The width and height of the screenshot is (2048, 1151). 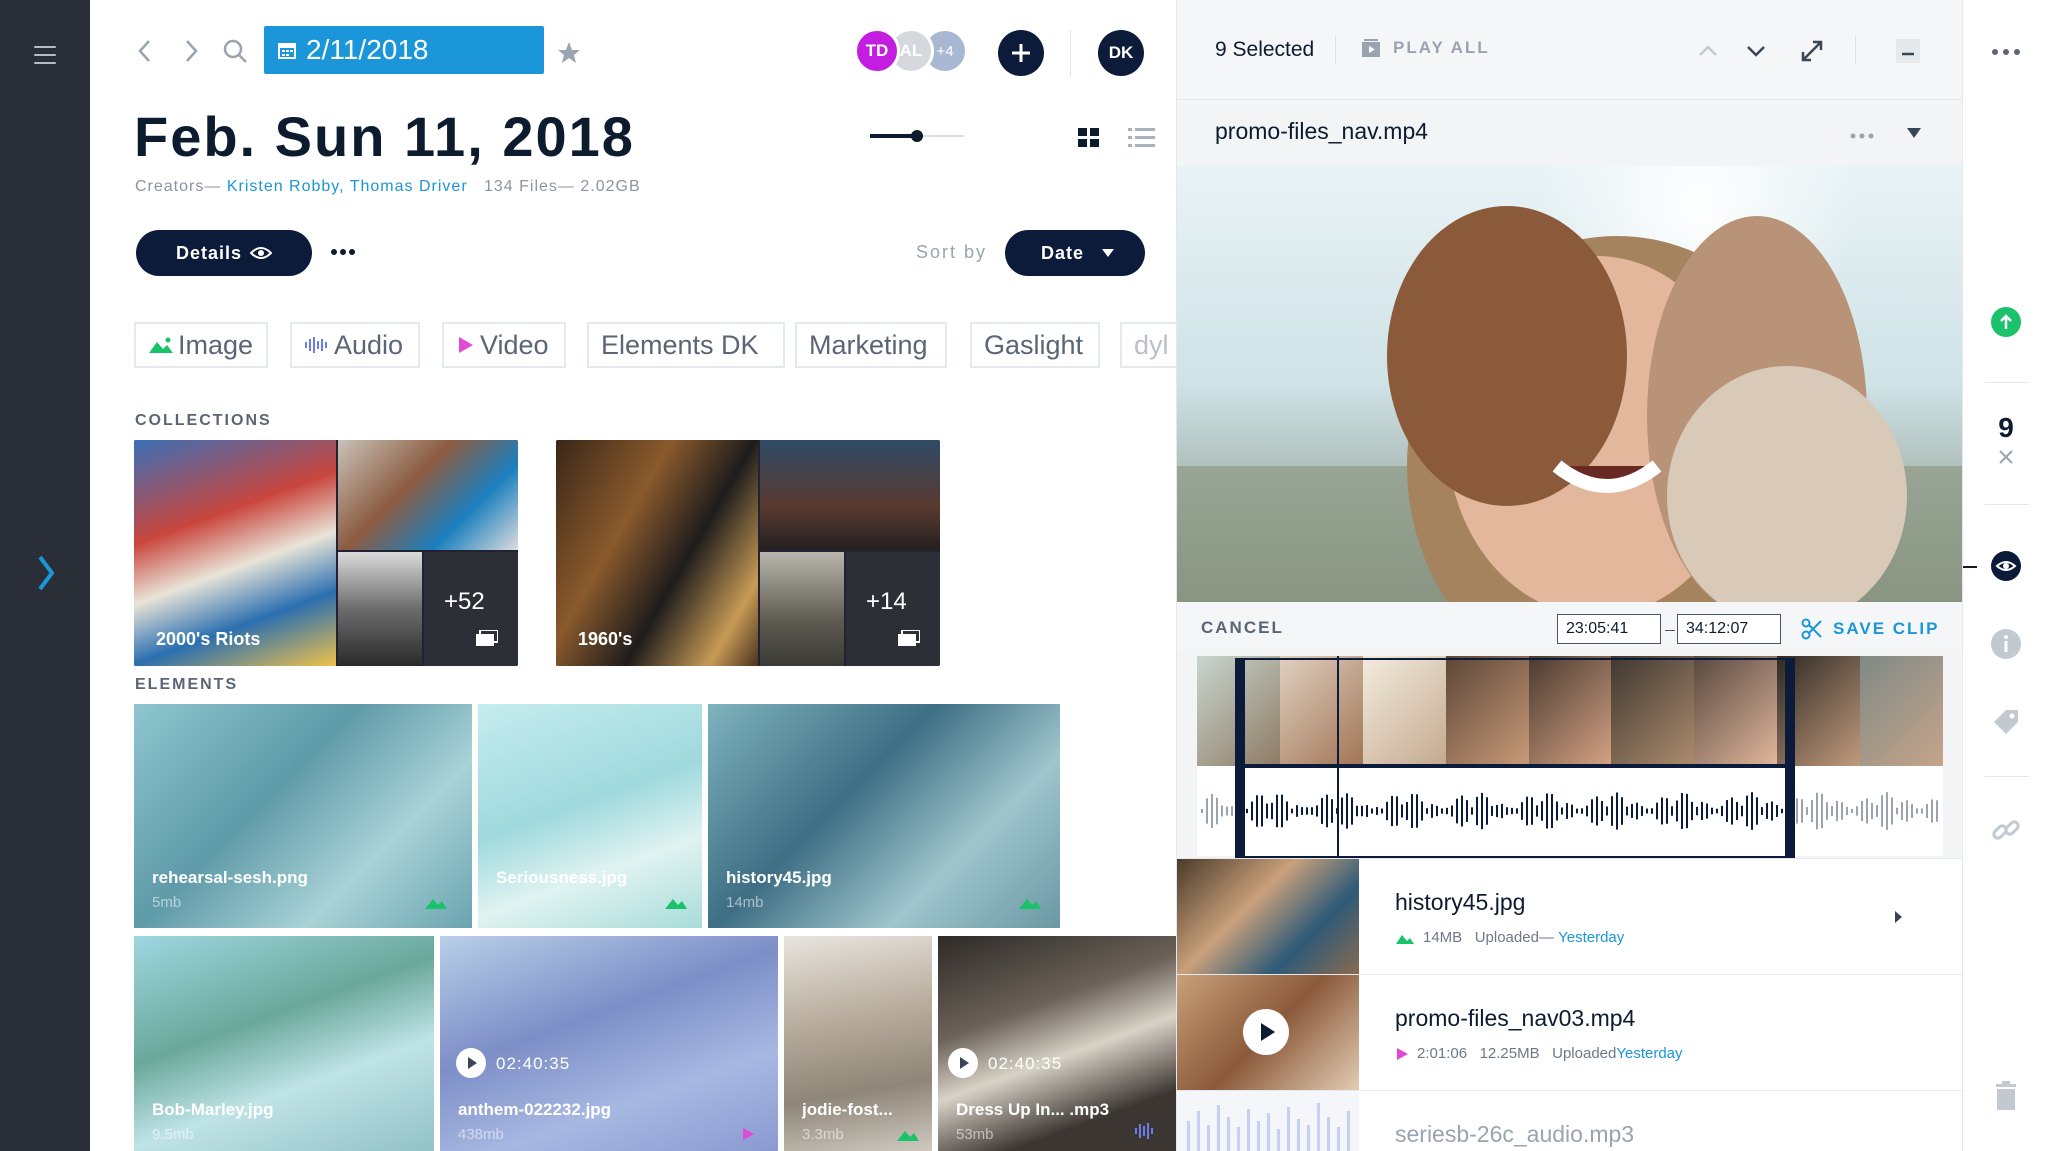 I want to click on selected-count: 9 Selected, so click(x=1265, y=49).